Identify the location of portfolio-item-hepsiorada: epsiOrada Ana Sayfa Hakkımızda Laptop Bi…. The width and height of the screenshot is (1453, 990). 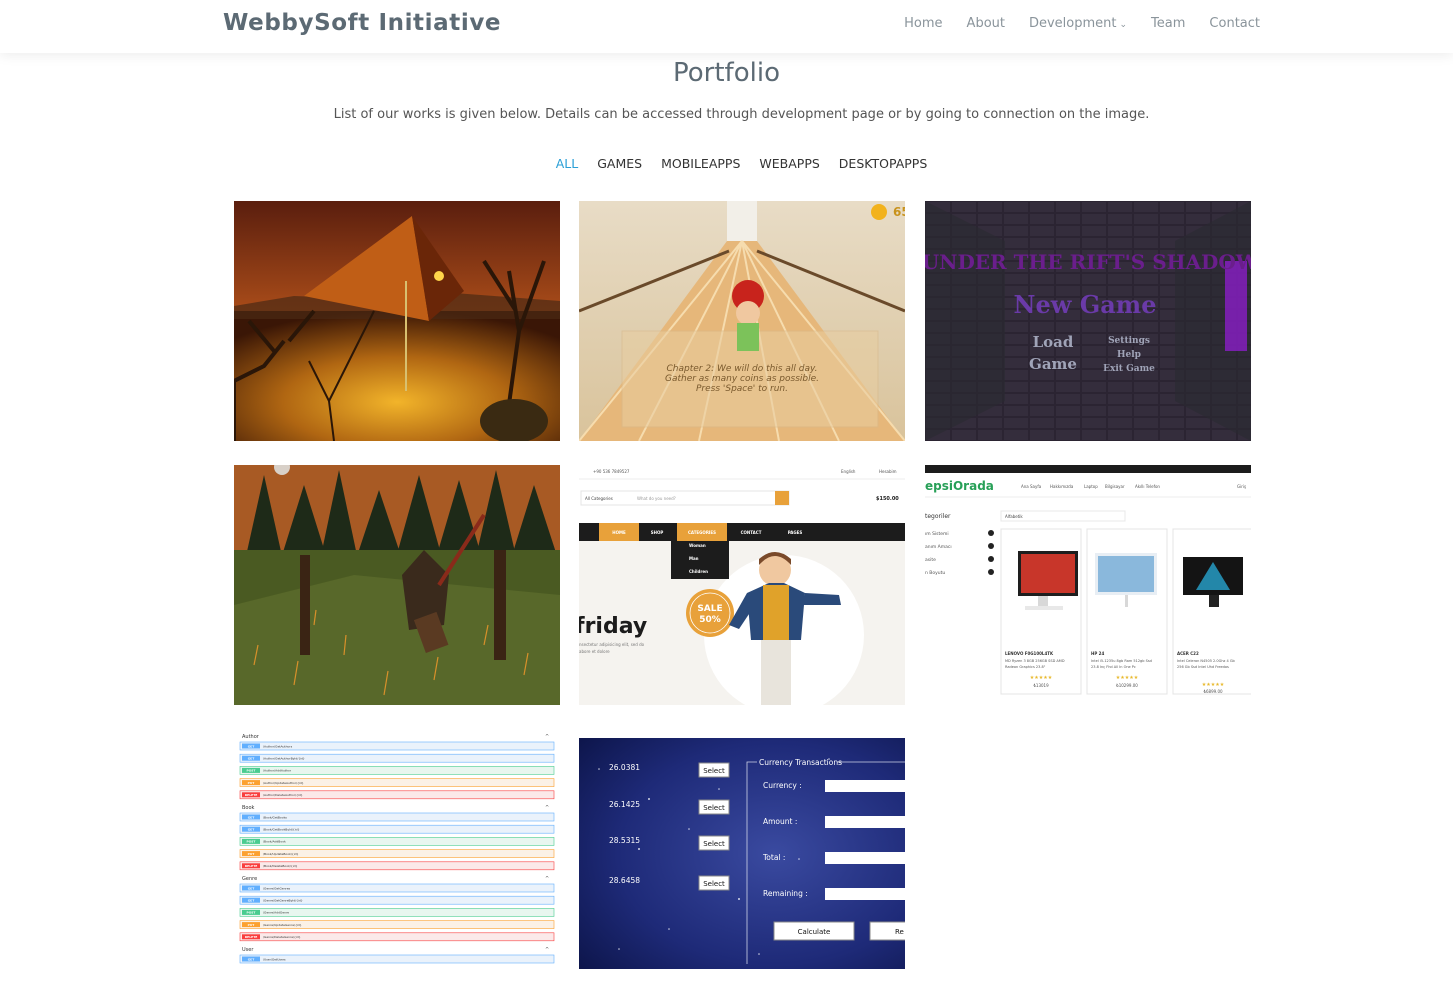
(1088, 585).